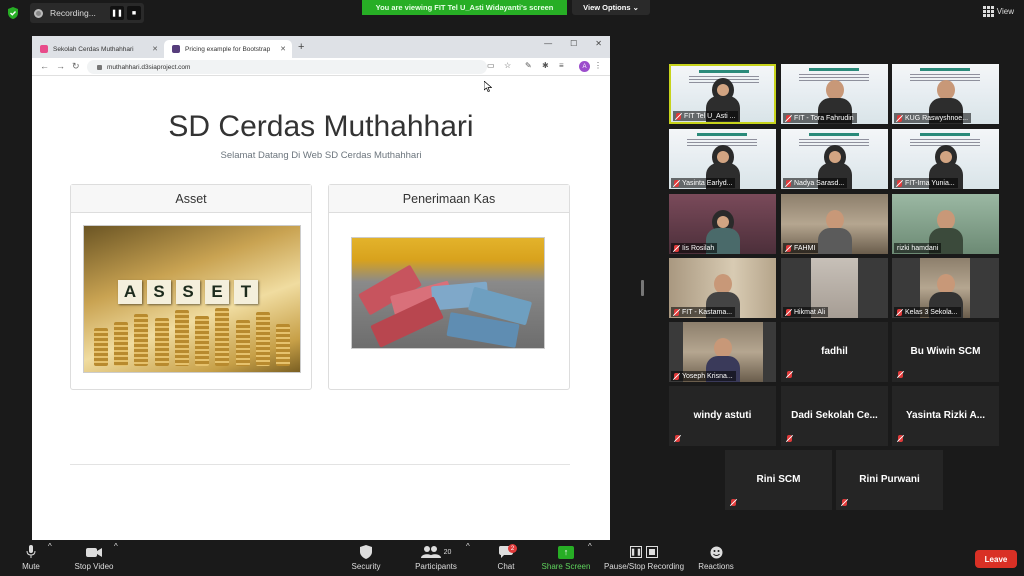 The image size is (1024, 576). What do you see at coordinates (998, 11) in the screenshot?
I see `view-layout-button: View` at bounding box center [998, 11].